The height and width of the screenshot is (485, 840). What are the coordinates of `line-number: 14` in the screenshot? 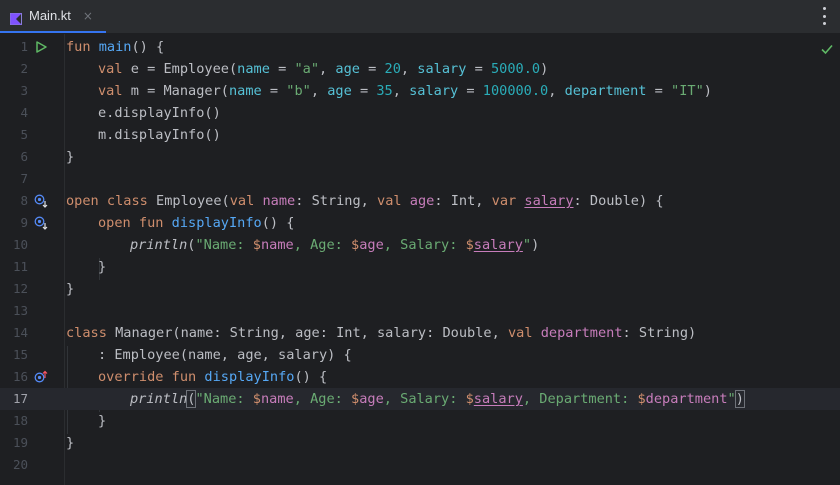 It's located at (20, 332).